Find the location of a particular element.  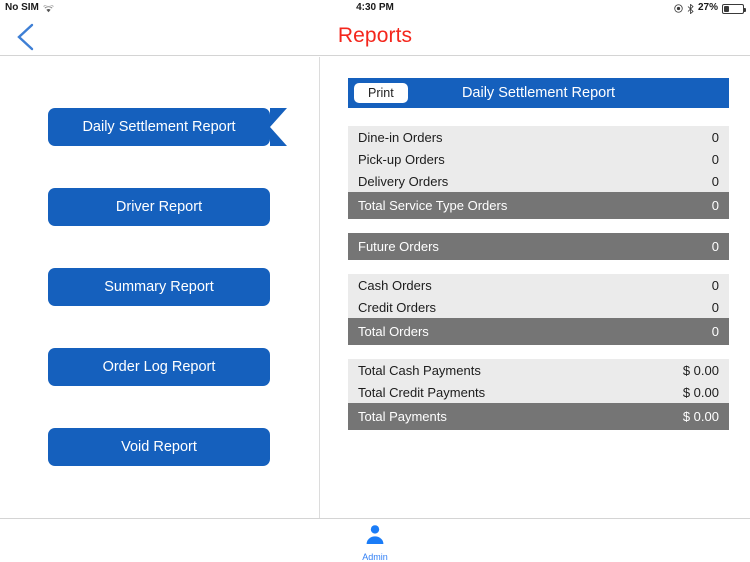

report-row-label: Total Payments is located at coordinates (402, 416).